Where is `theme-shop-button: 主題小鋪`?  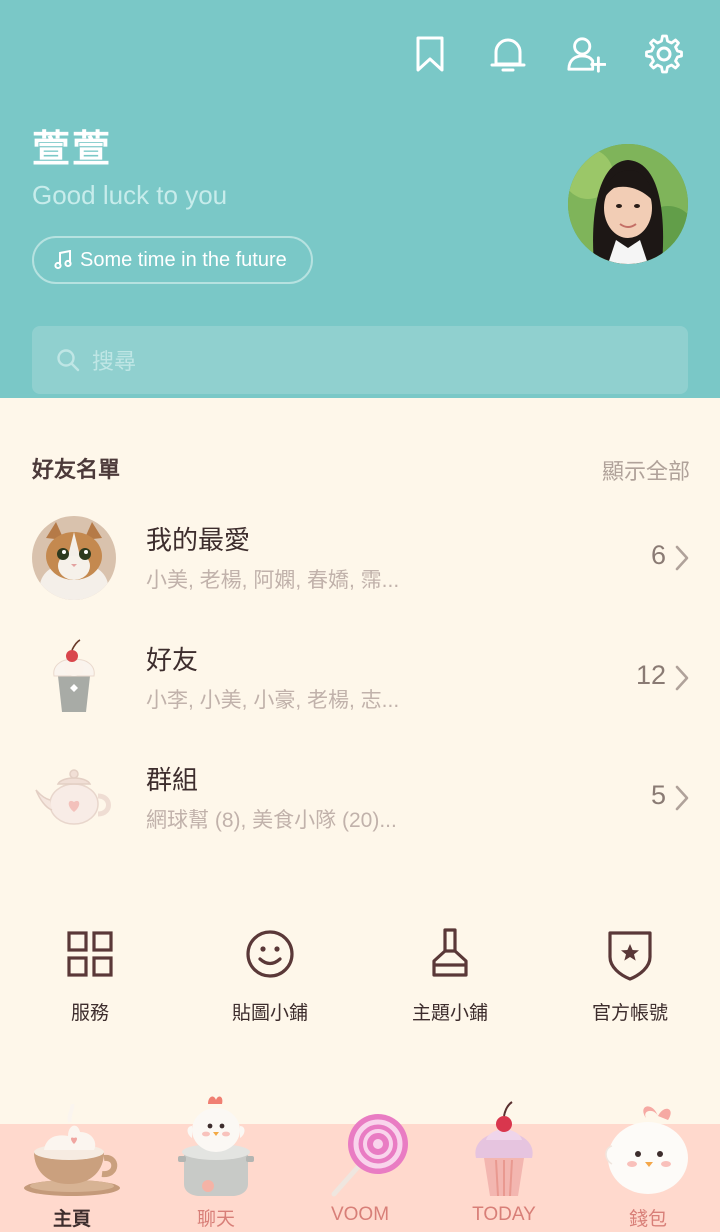 theme-shop-button: 主題小鋪 is located at coordinates (450, 974).